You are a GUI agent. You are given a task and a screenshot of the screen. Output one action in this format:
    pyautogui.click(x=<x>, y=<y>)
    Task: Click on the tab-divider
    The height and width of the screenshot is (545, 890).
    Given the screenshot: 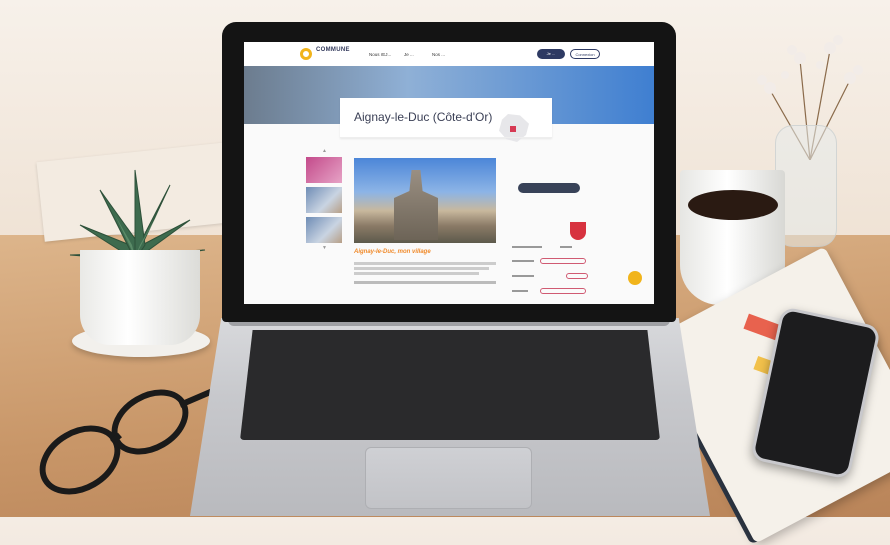 What is the action you would take?
    pyautogui.click(x=446, y=137)
    